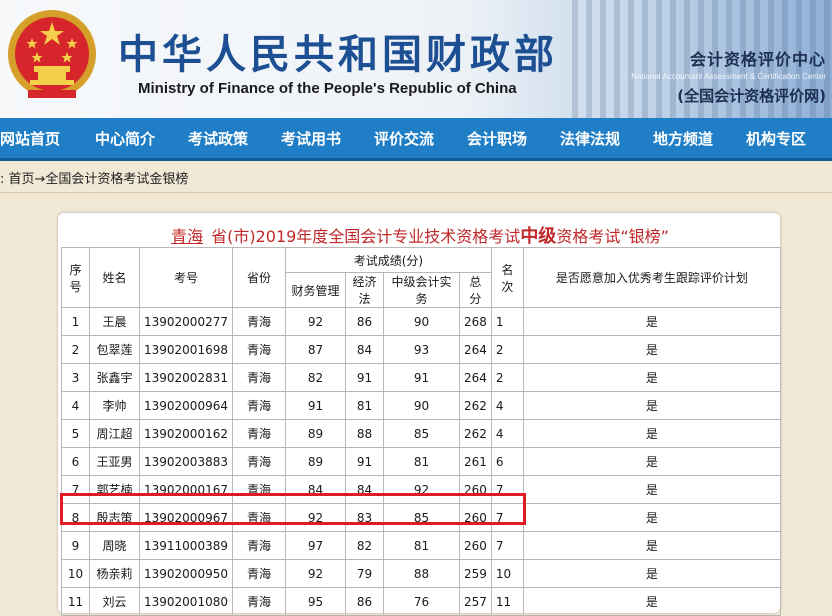 The height and width of the screenshot is (616, 832). I want to click on cell-s3: 91, so click(421, 377).